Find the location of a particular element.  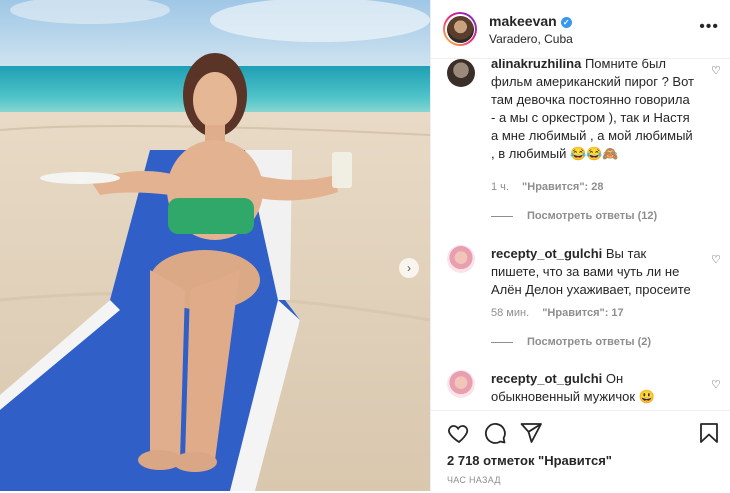

view-replies-button: Посмотреть ответы (2) is located at coordinates (571, 342).